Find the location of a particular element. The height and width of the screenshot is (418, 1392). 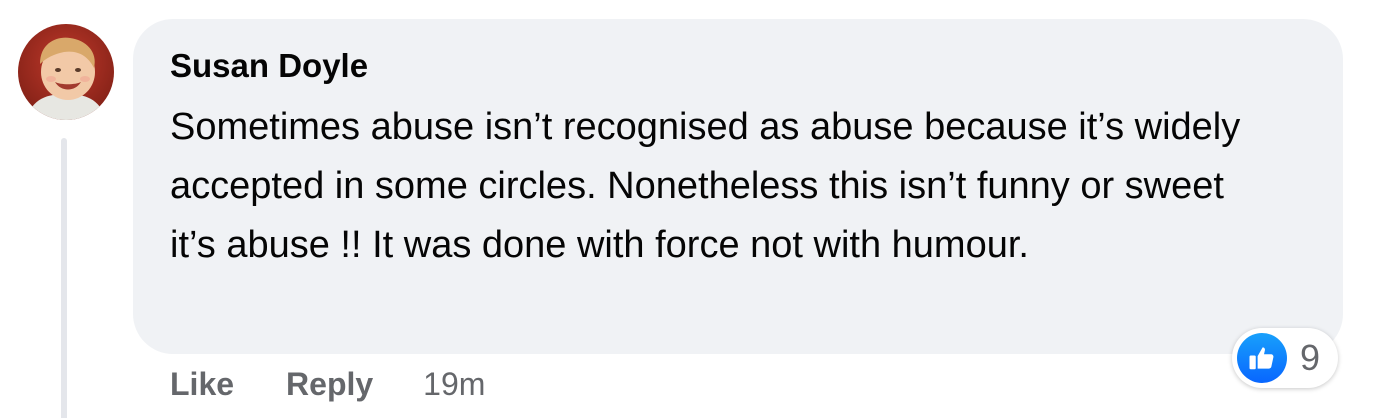

thumbs-up-glyph is located at coordinates (1261, 358).